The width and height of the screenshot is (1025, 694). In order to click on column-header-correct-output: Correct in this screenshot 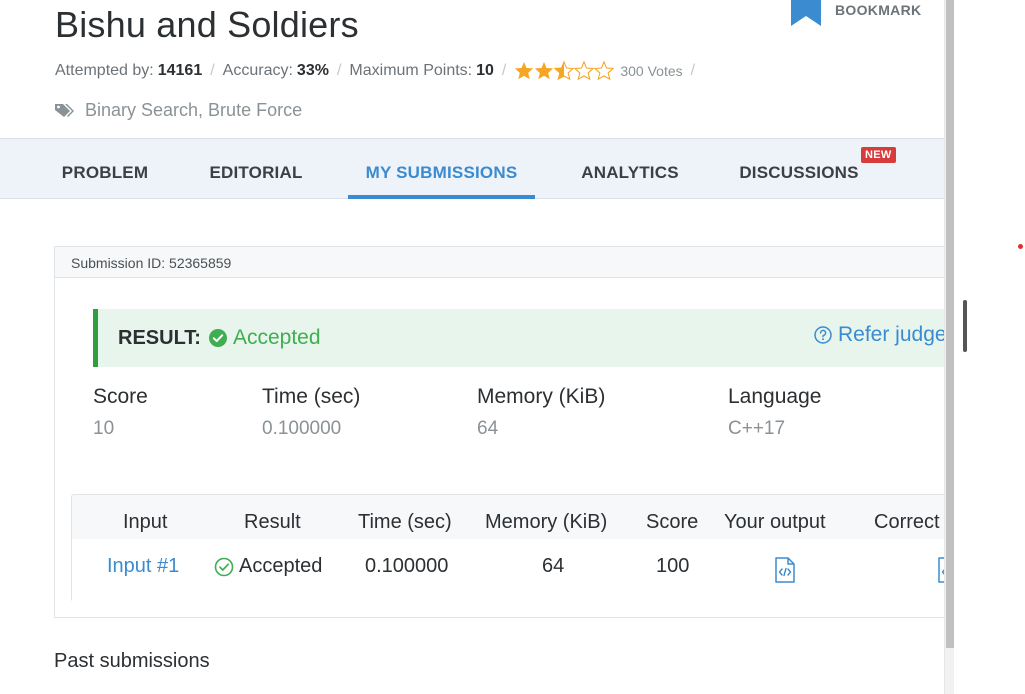, I will do `click(907, 522)`.